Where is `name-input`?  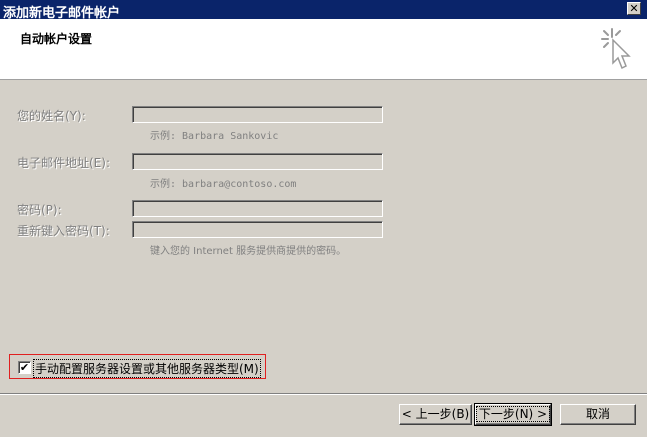 name-input is located at coordinates (257, 114).